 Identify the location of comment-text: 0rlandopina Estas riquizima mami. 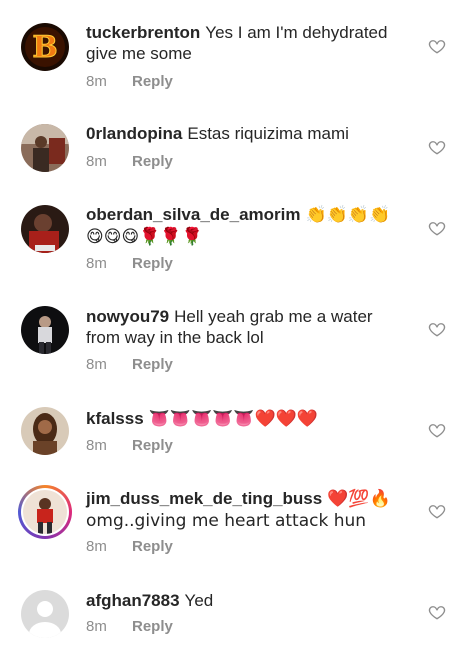
(245, 133).